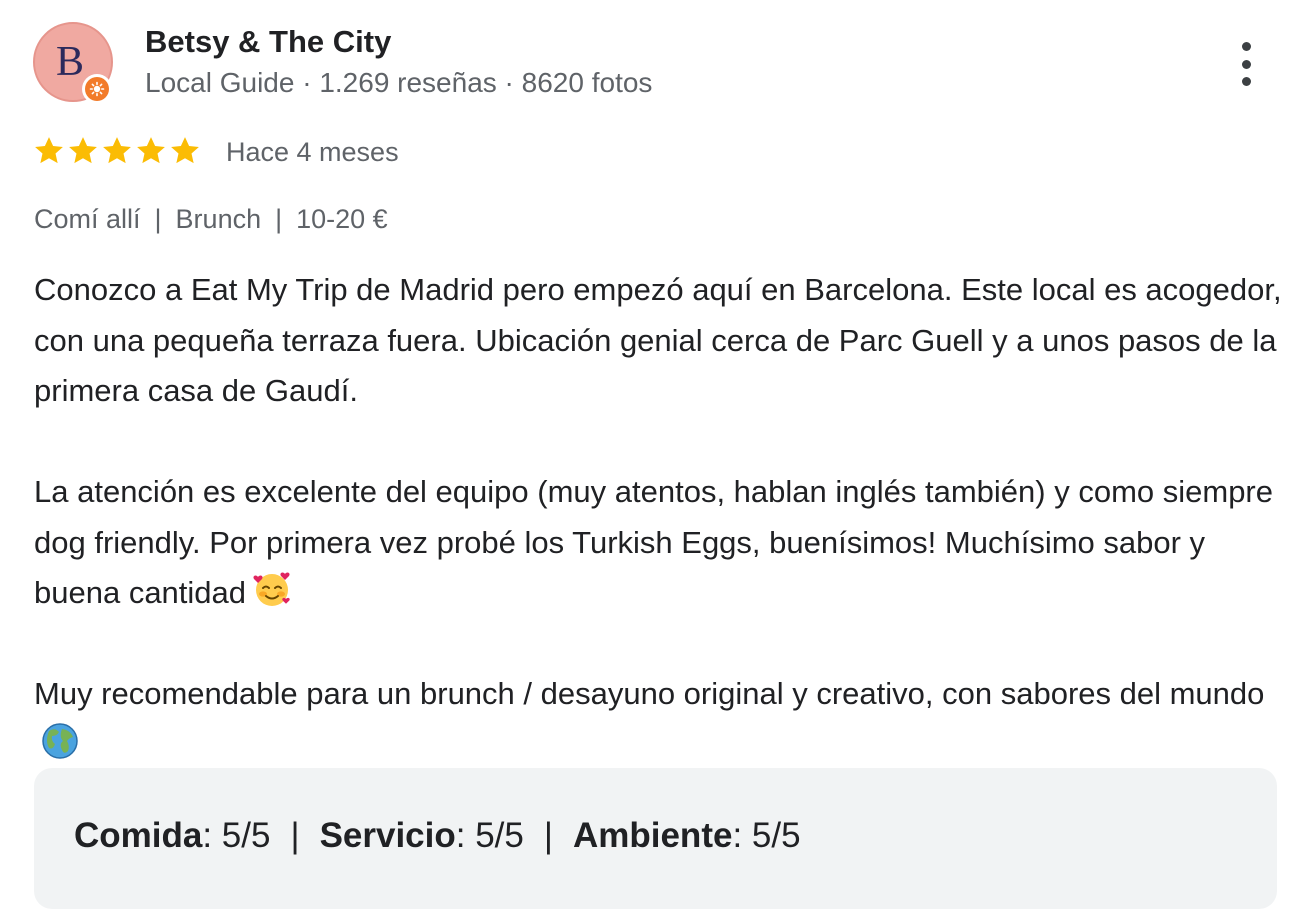 The image size is (1310, 923). Describe the element at coordinates (1246, 46) in the screenshot. I see `more-vert-icon` at that location.